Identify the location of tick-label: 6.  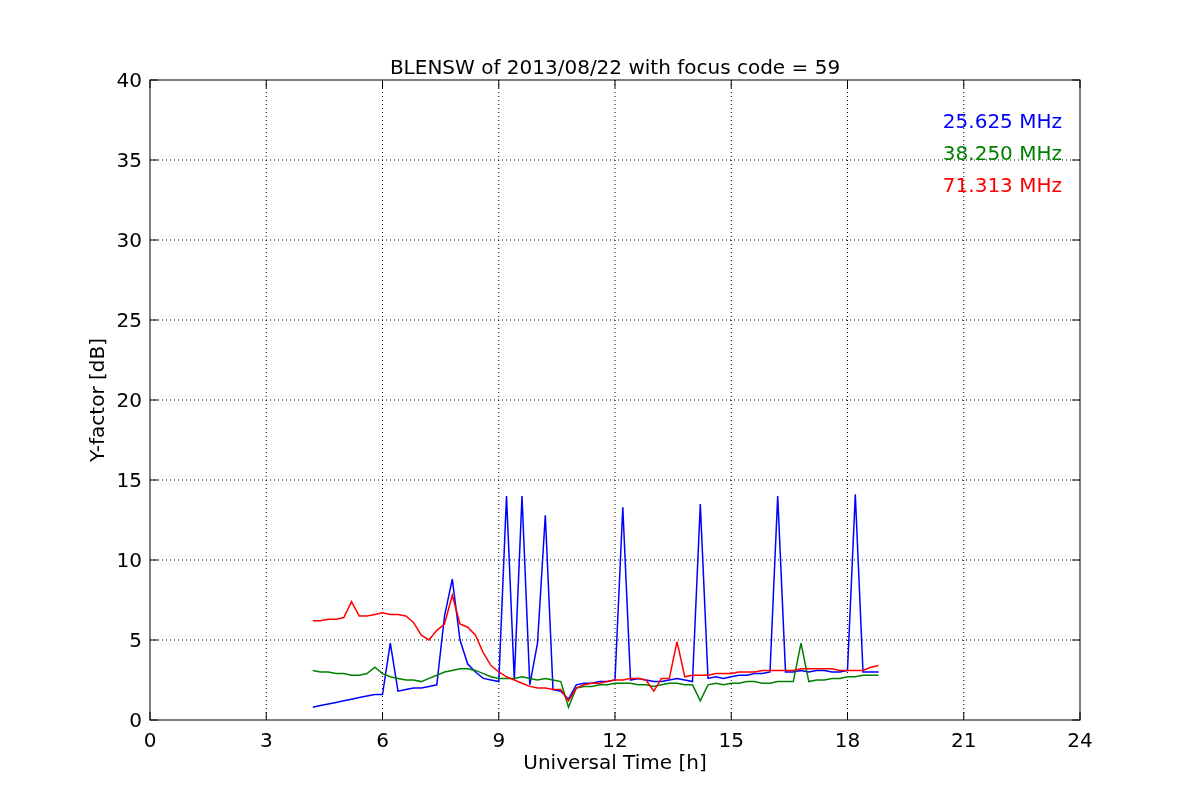
(382, 740).